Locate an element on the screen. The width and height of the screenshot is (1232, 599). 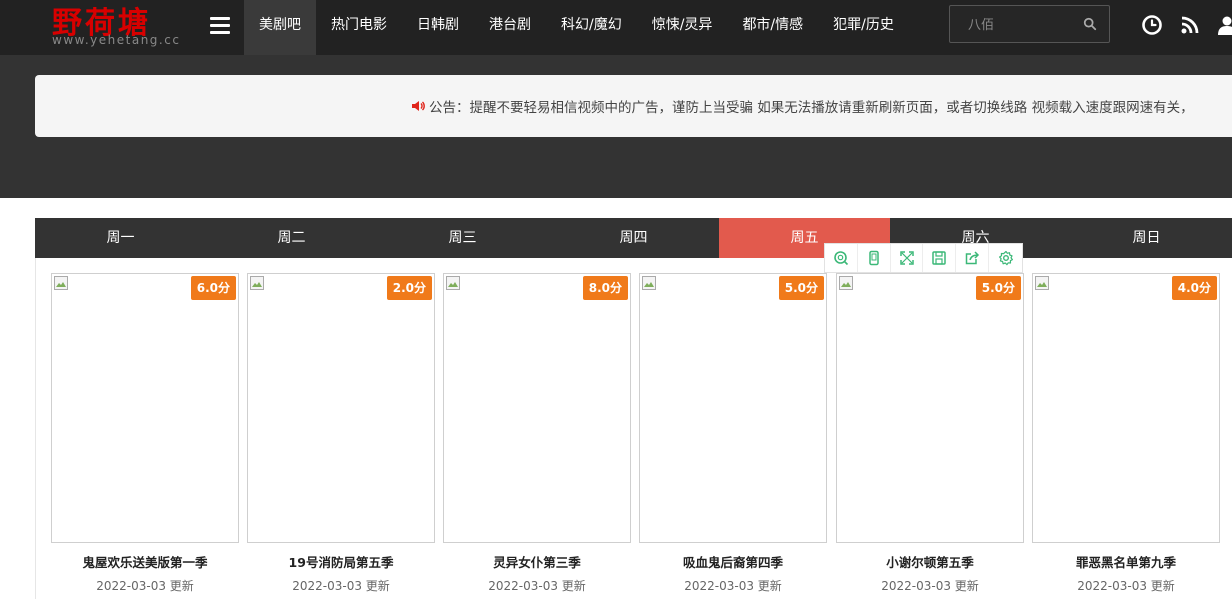
weekday-tabs: 周一 周二 周三 周四 周五 周六 周日 is located at coordinates (633, 238).